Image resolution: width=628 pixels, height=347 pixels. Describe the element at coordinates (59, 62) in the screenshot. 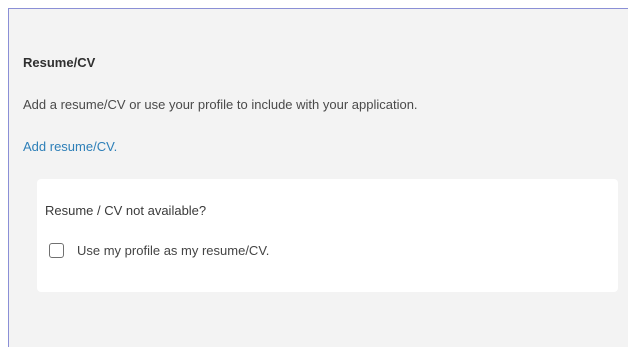

I see `section-title: Resume/CV` at that location.